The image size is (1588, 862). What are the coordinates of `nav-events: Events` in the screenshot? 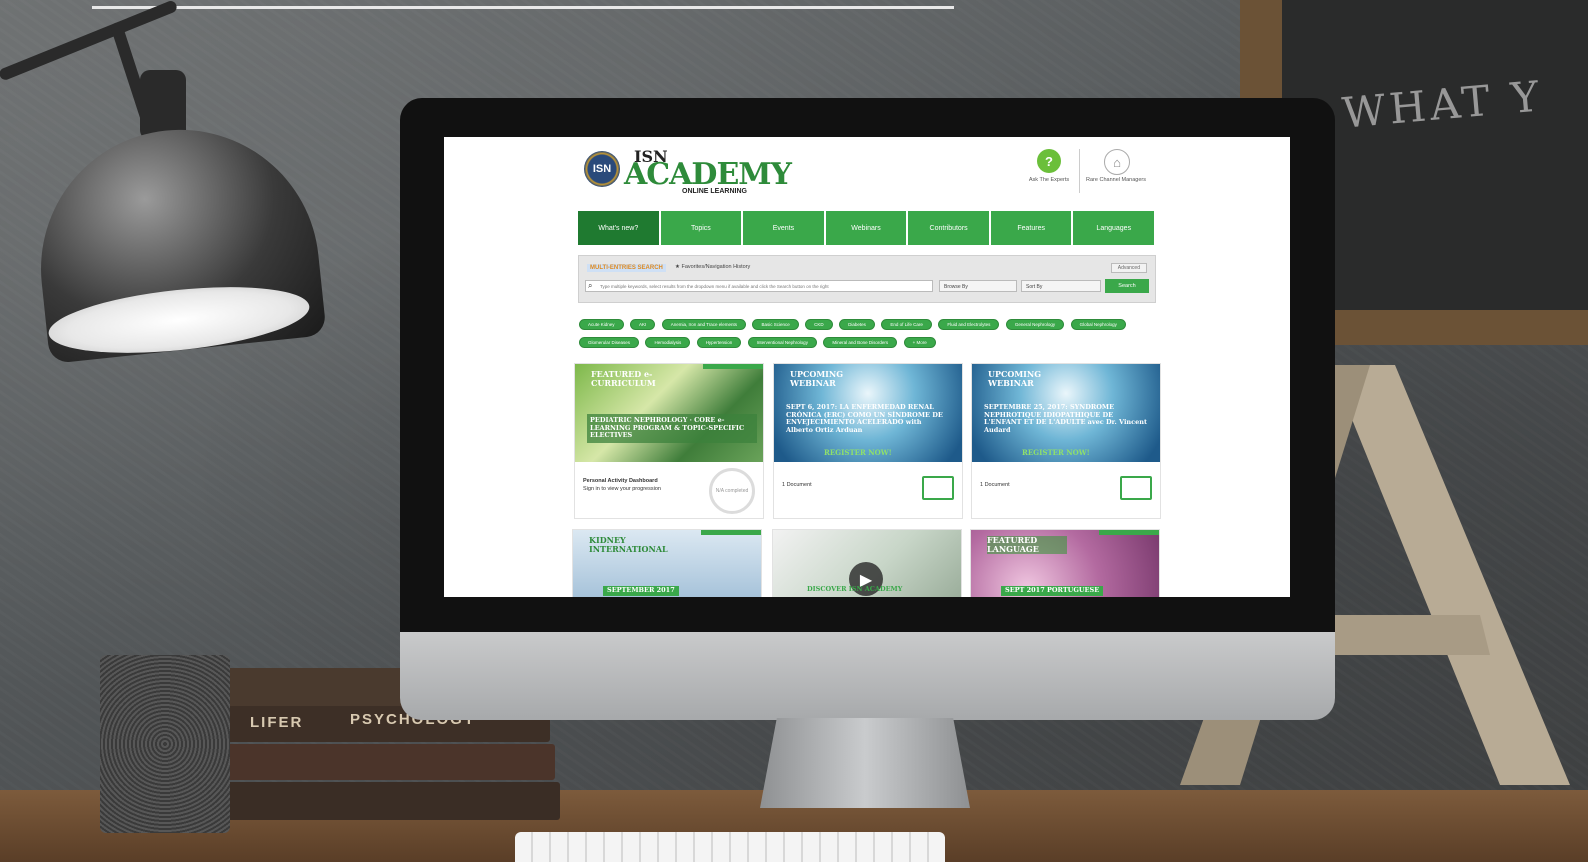 It's located at (783, 228).